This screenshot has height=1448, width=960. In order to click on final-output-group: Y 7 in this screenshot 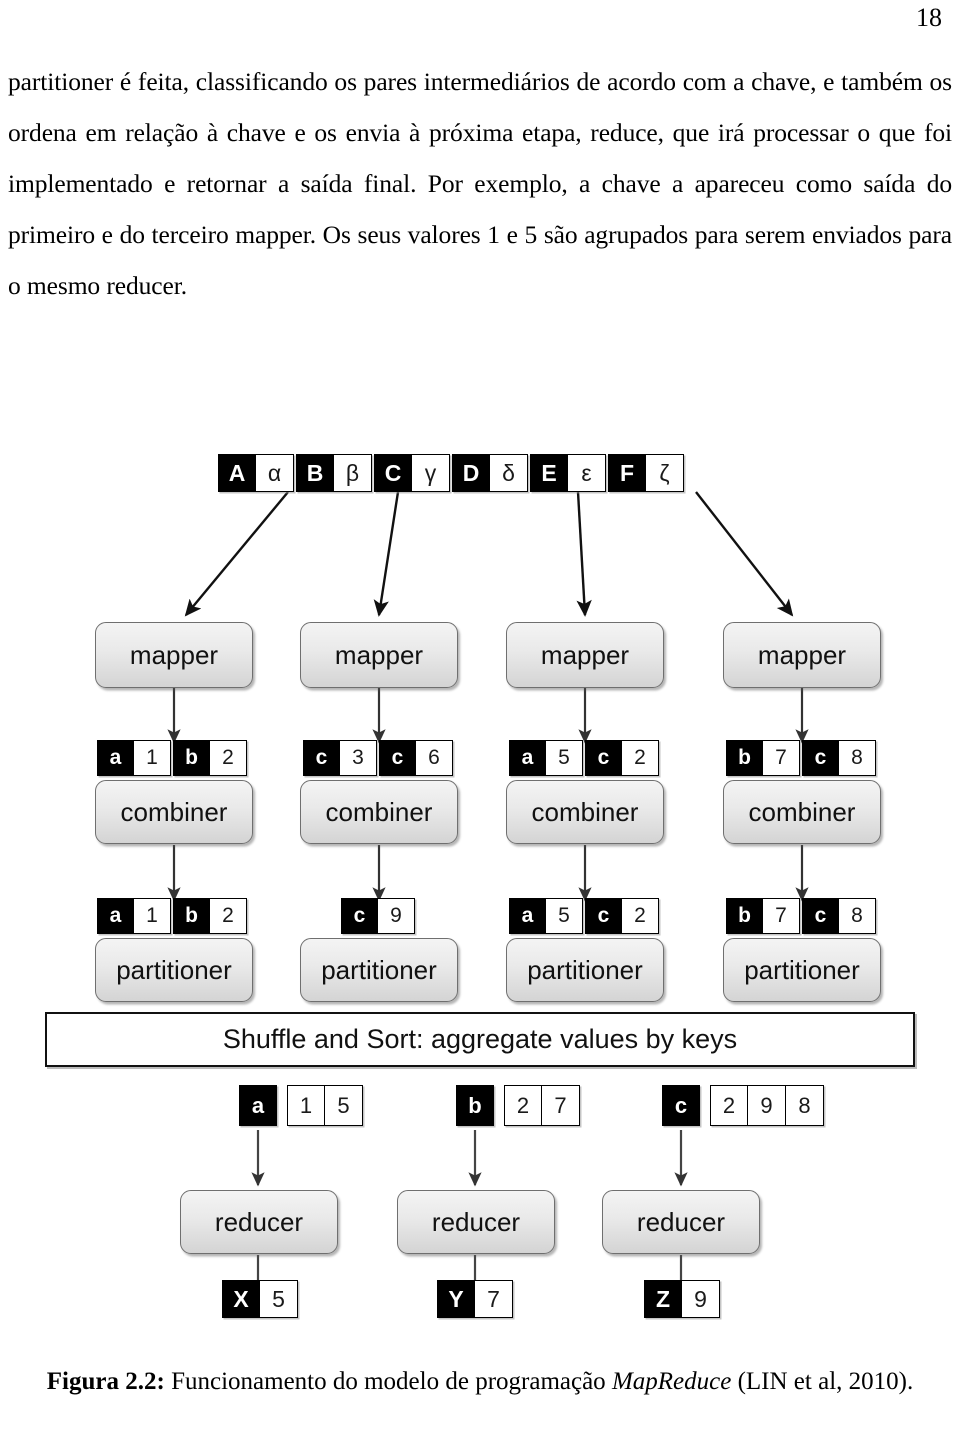, I will do `click(475, 1299)`.